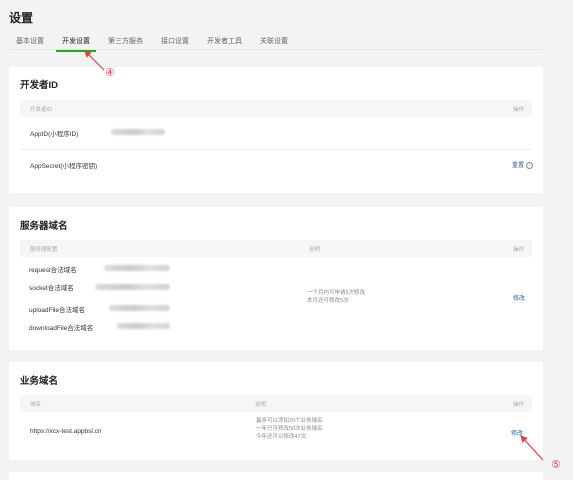 This screenshot has height=480, width=573. I want to click on appsecret-label: AppSecret(小程序密钥), so click(64, 166).